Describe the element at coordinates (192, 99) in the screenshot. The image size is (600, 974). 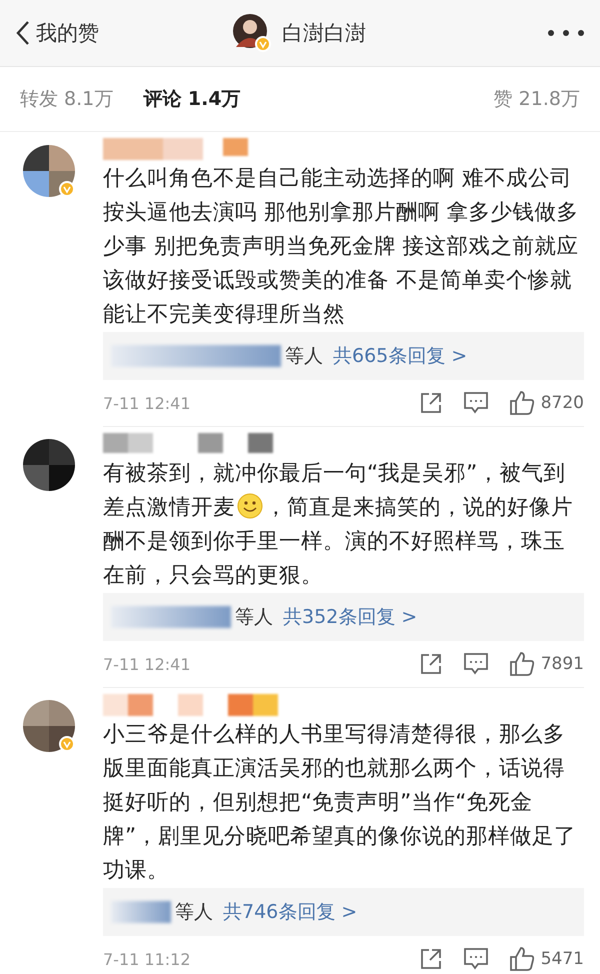
I see `tab: 评论 1.4万` at that location.